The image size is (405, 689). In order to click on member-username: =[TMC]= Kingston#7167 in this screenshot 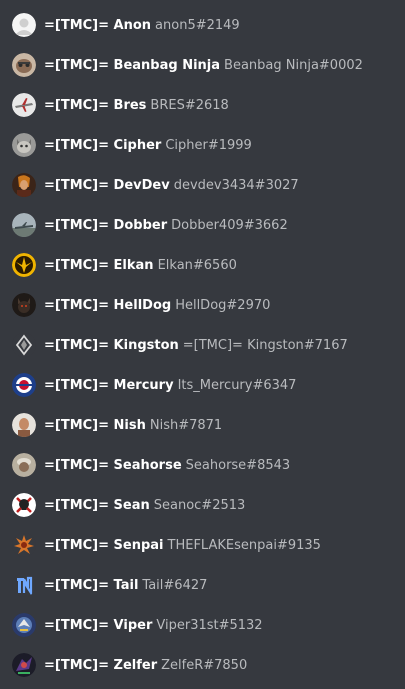, I will do `click(265, 345)`.